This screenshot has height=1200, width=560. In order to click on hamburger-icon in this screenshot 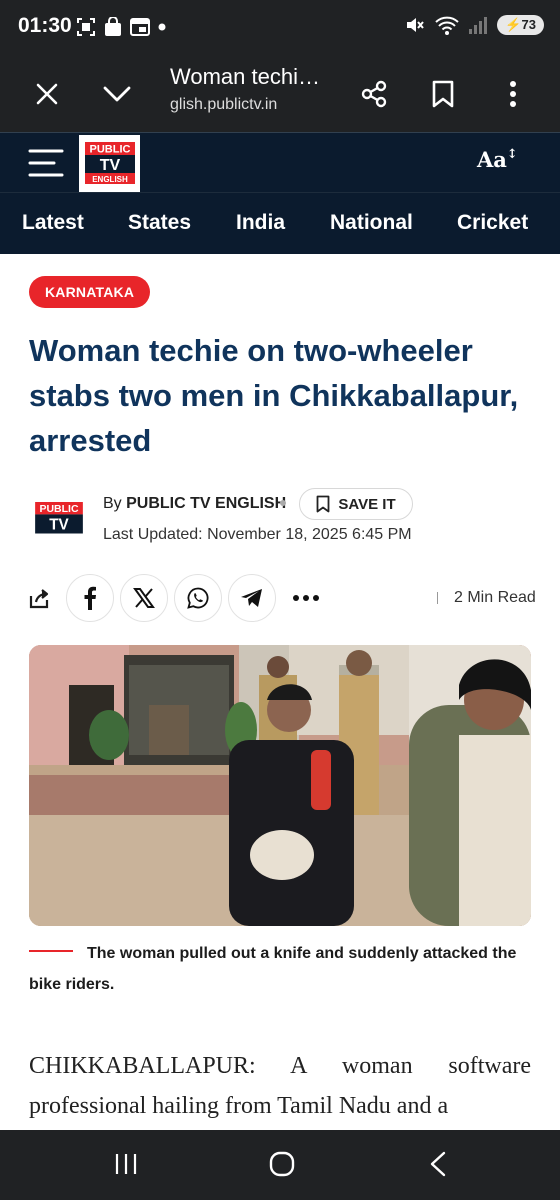, I will do `click(46, 163)`.